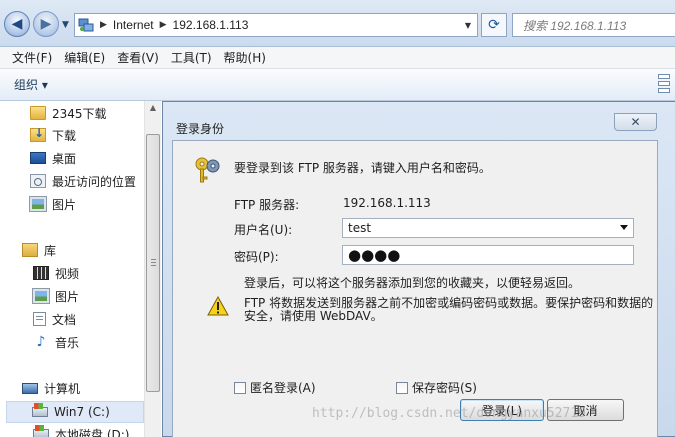  I want to click on nav-item-music: ♪ 音乐, so click(56, 342).